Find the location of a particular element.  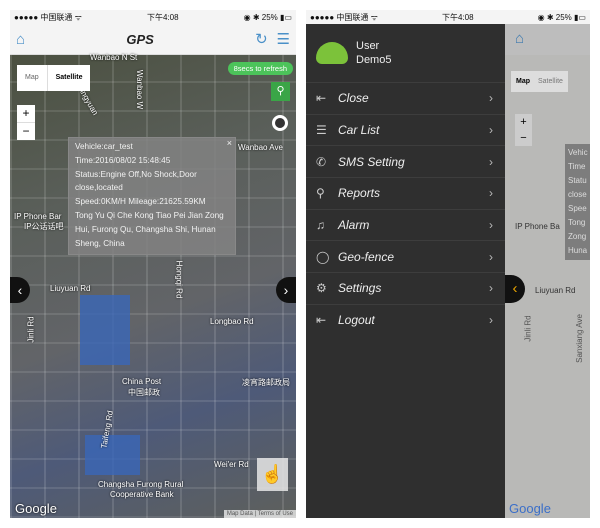

circle-icon: ◯ is located at coordinates (323, 256).